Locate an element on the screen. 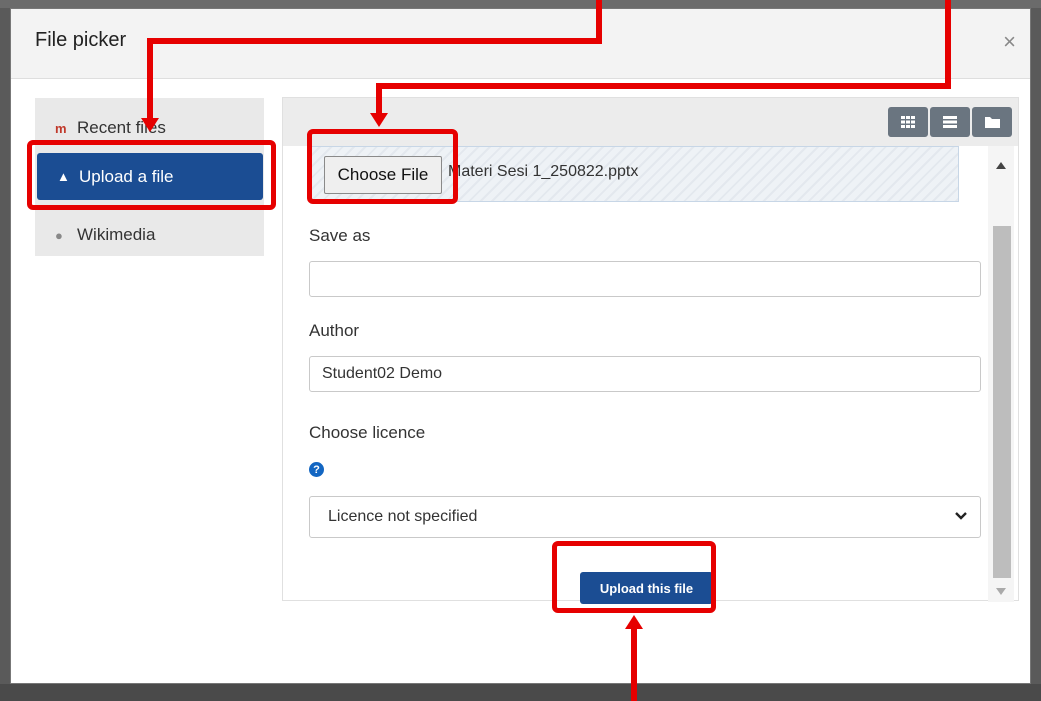 The width and height of the screenshot is (1041, 701). licence-selected-value: Licence not specified is located at coordinates (403, 516).